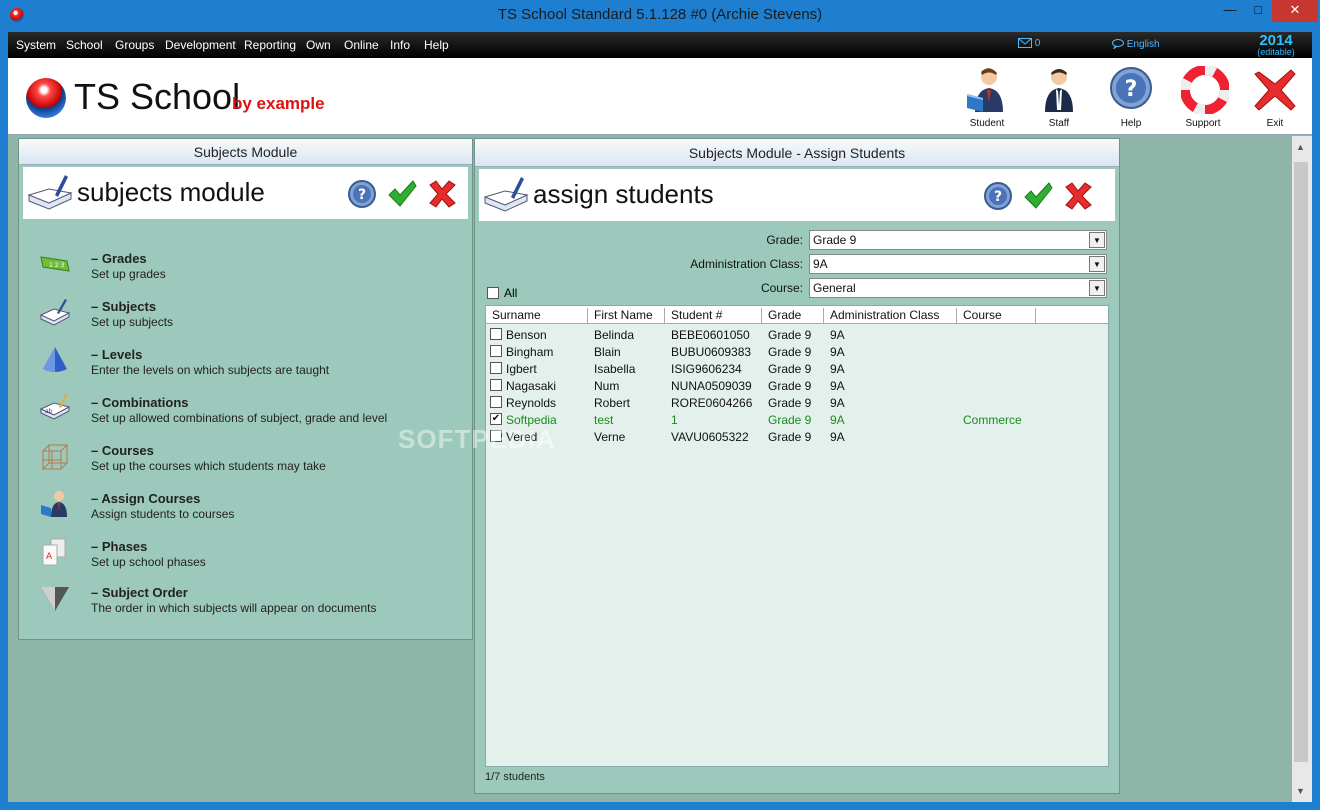  What do you see at coordinates (604, 420) in the screenshot?
I see `cell-first-name: test` at bounding box center [604, 420].